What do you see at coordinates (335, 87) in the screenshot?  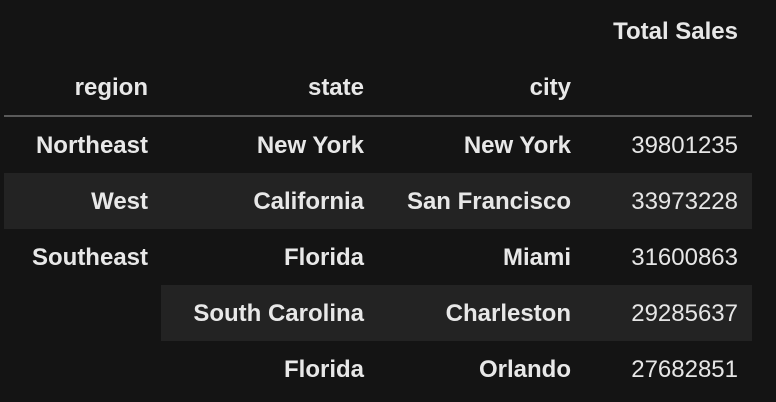 I see `index-name-state: state` at bounding box center [335, 87].